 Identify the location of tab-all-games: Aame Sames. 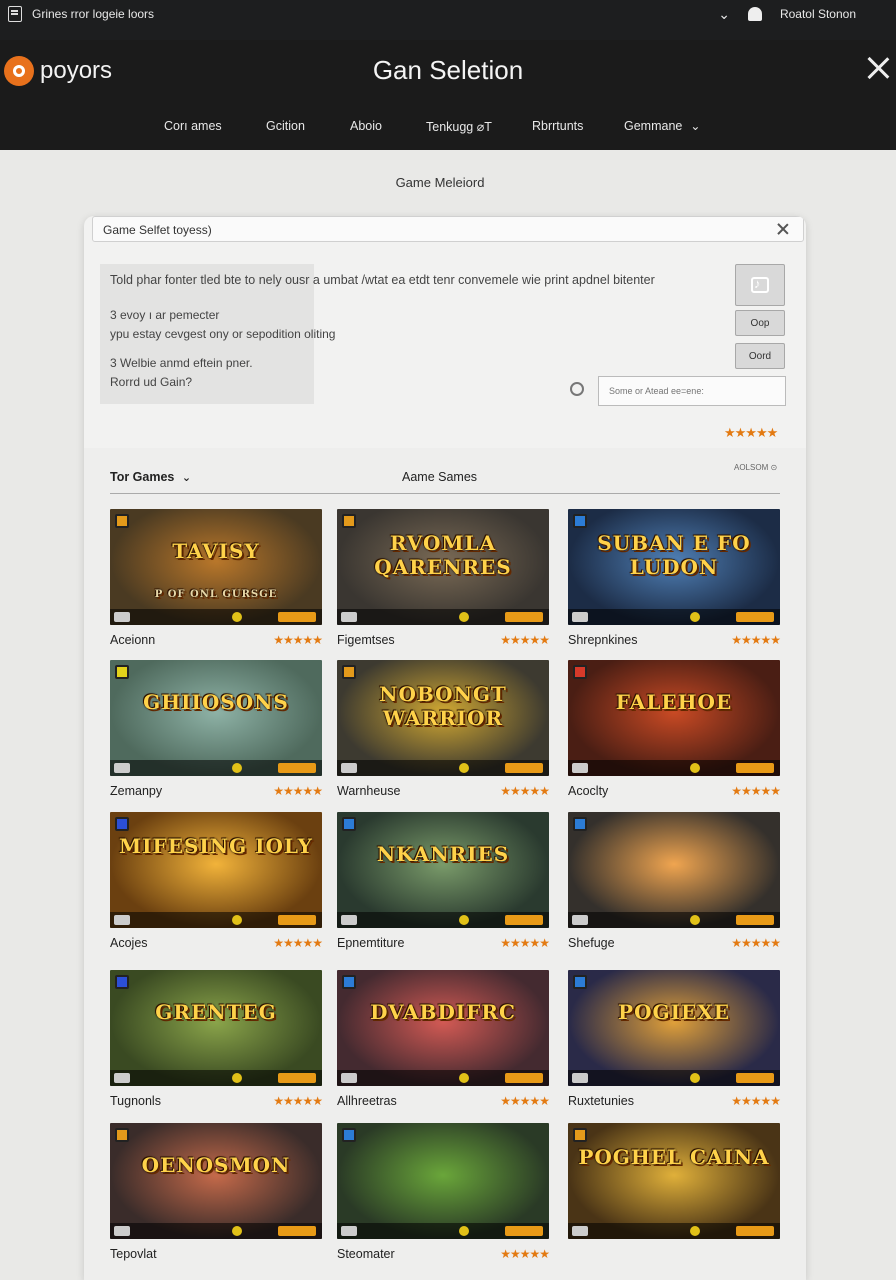
(439, 477).